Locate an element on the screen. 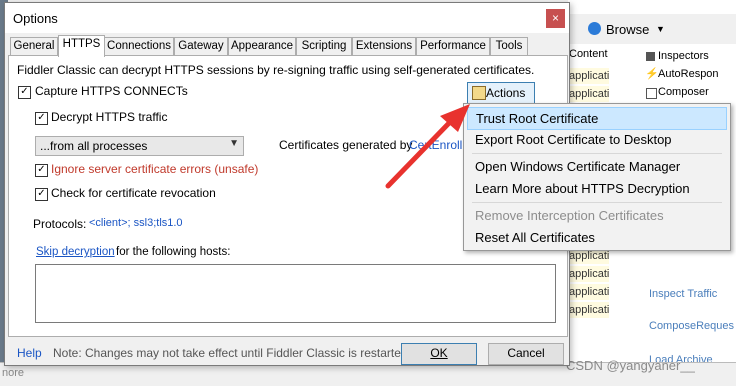 The image size is (736, 386). tab-gateway: Gateway is located at coordinates (201, 47).